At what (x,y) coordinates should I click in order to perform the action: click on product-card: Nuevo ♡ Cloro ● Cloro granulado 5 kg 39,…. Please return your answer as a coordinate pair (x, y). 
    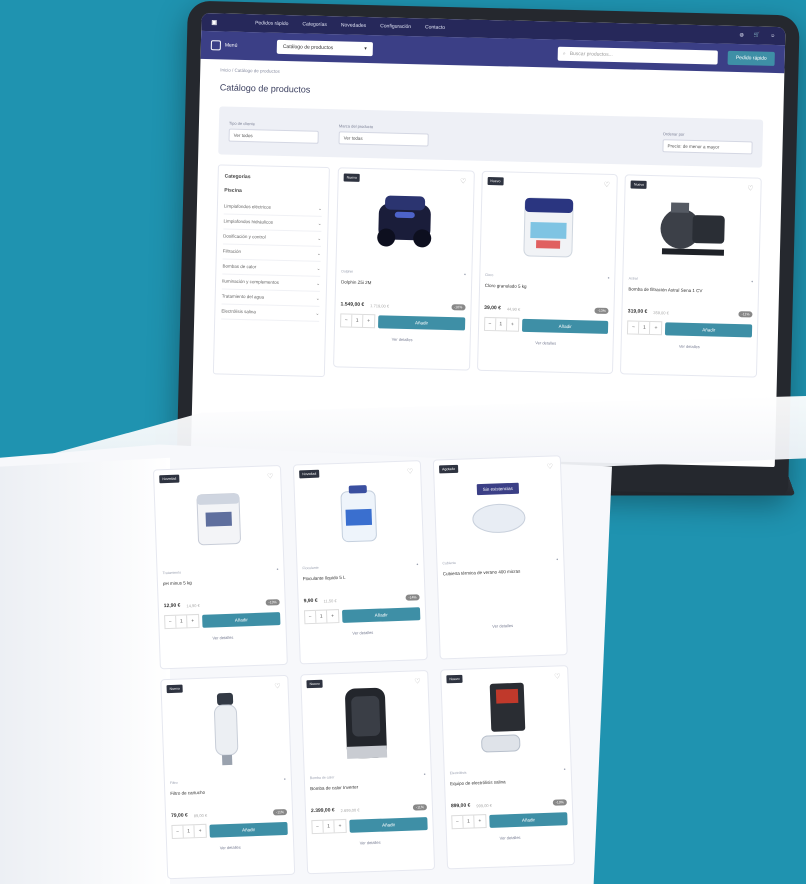
    Looking at the image, I should click on (547, 272).